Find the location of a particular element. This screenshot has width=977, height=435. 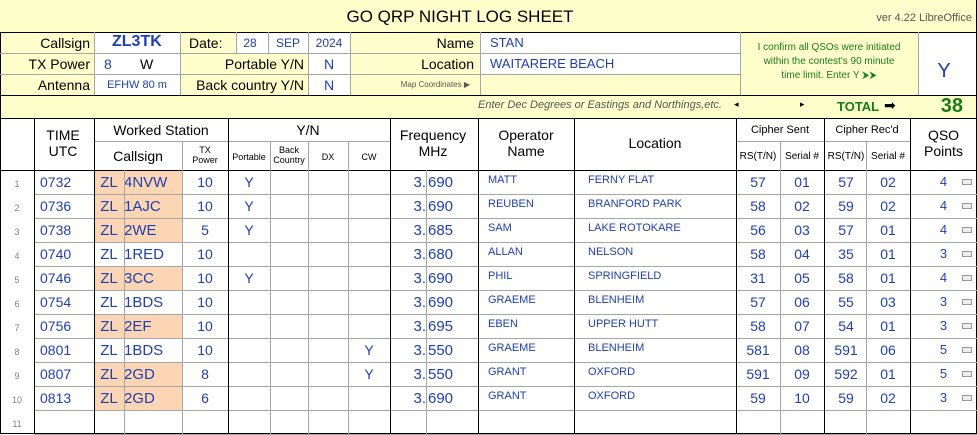

cell-call: 3CC is located at coordinates (153, 278).